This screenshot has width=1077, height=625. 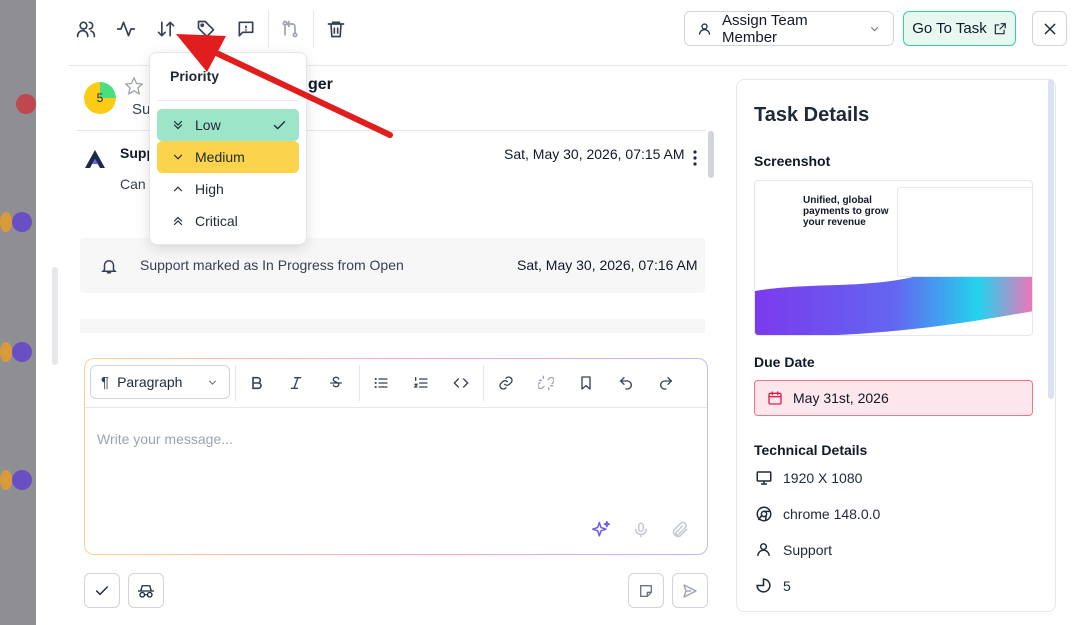 I want to click on monitor-icon, so click(x=763, y=478).